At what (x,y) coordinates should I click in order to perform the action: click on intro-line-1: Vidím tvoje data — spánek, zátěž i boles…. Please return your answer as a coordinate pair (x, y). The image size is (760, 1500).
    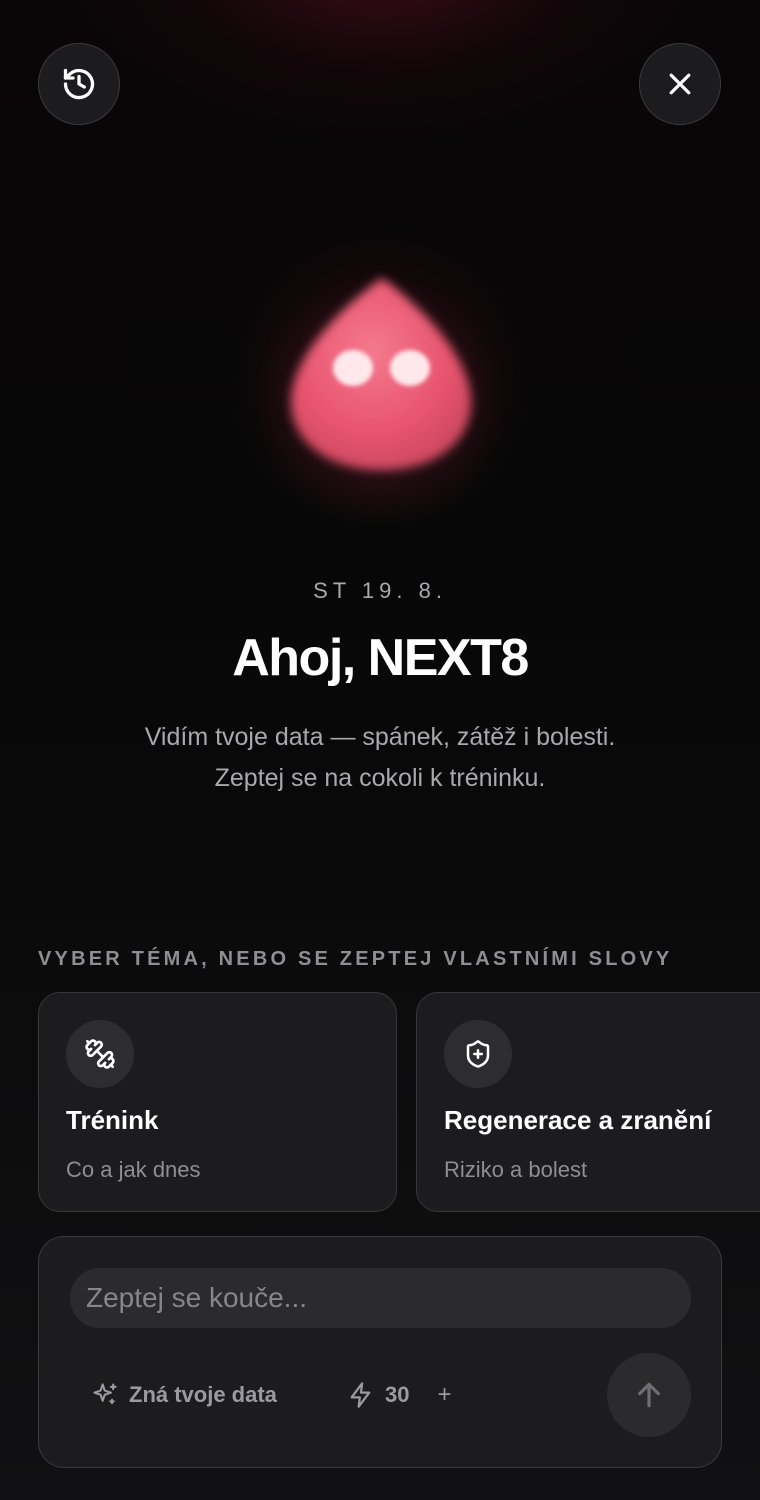
    Looking at the image, I should click on (380, 737).